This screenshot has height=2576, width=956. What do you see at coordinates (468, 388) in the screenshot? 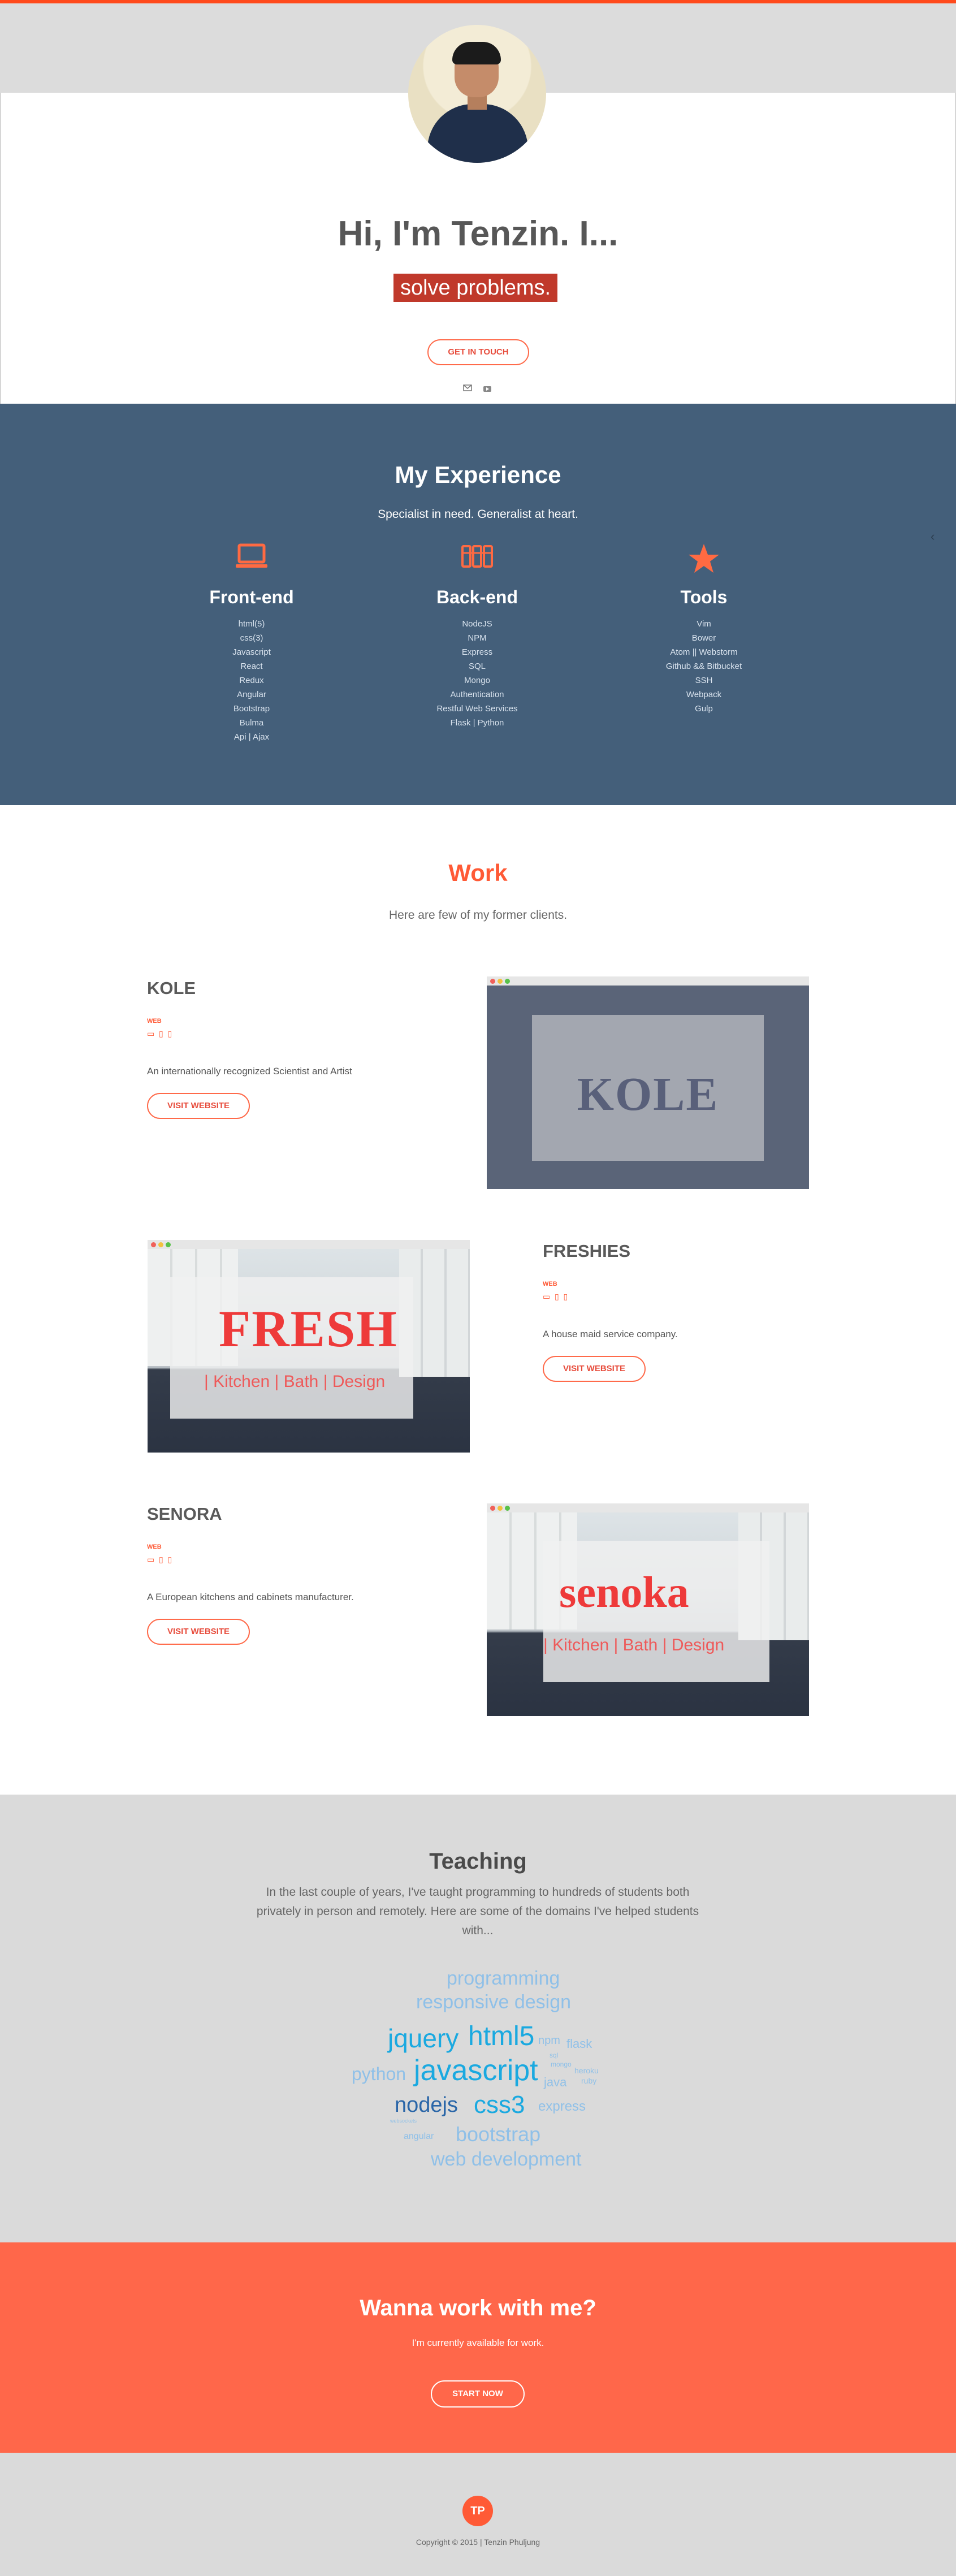
I see `email-icon` at bounding box center [468, 388].